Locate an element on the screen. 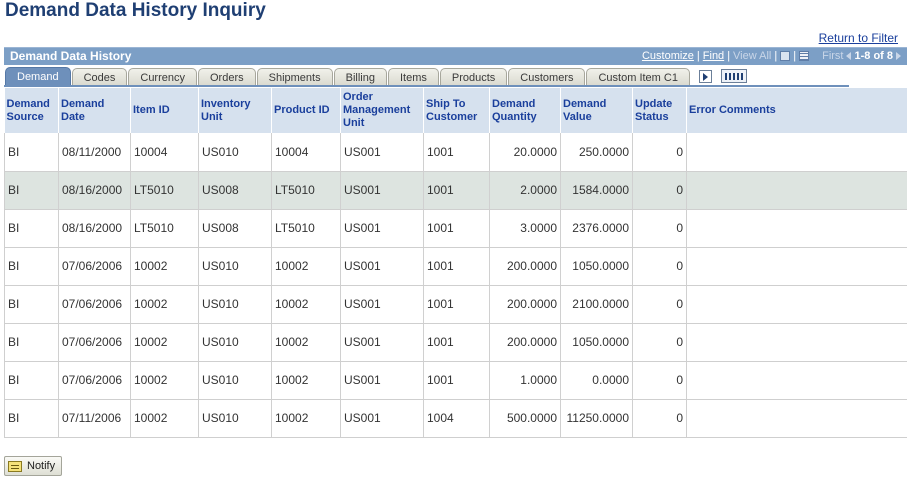  col-product-id: Product ID is located at coordinates (306, 110).